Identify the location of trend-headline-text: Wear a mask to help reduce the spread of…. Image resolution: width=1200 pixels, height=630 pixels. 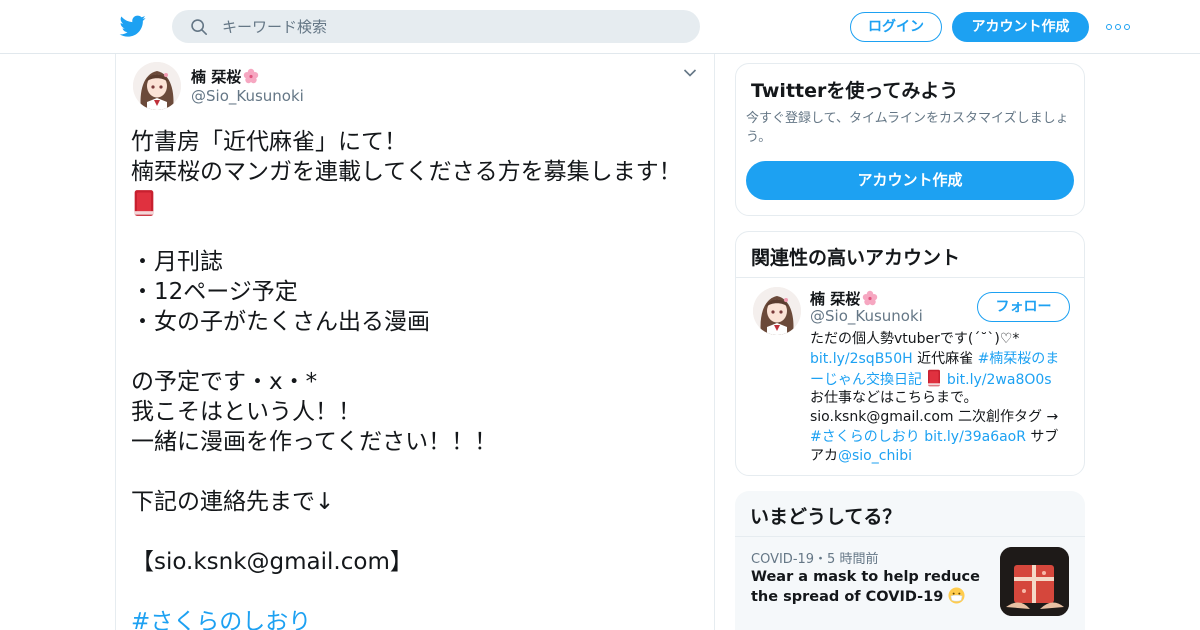
(865, 587).